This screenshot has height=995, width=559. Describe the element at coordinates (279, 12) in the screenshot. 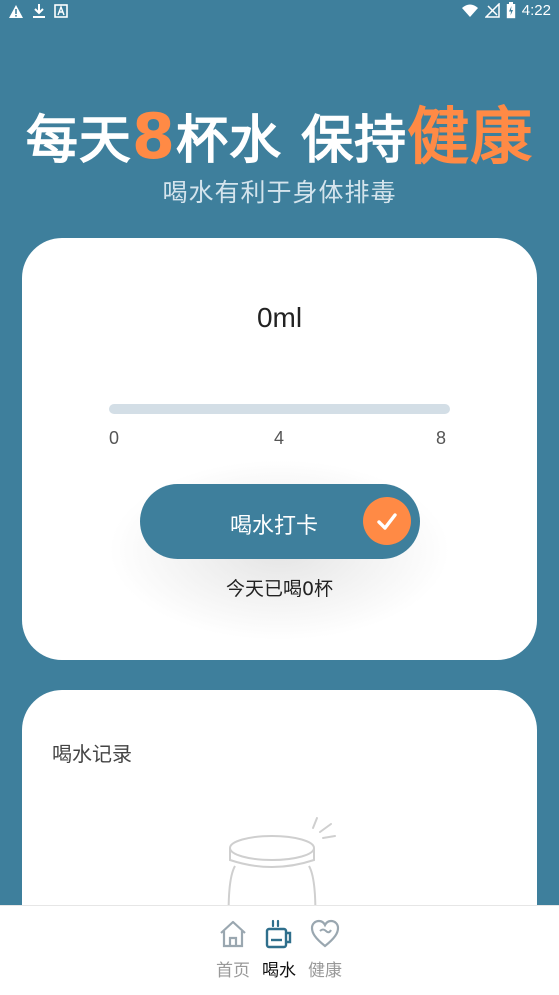

I see `status-bar: 4:22` at that location.